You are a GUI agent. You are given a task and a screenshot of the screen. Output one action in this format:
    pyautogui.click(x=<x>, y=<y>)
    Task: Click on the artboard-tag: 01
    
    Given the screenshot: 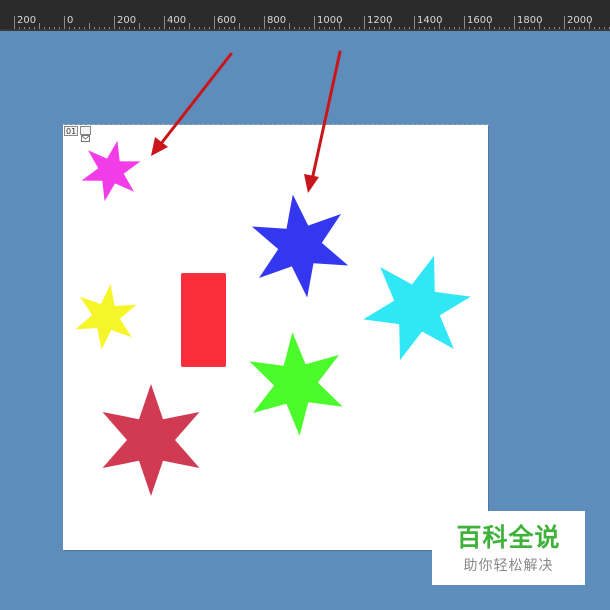 What is the action you would take?
    pyautogui.click(x=78, y=134)
    